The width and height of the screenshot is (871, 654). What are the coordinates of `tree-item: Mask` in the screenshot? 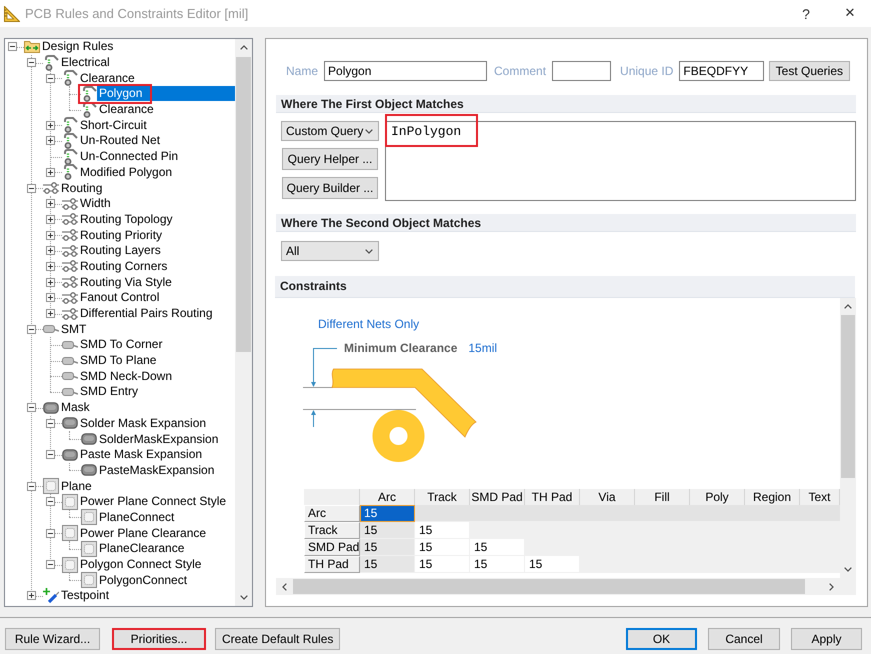 It's located at (75, 408).